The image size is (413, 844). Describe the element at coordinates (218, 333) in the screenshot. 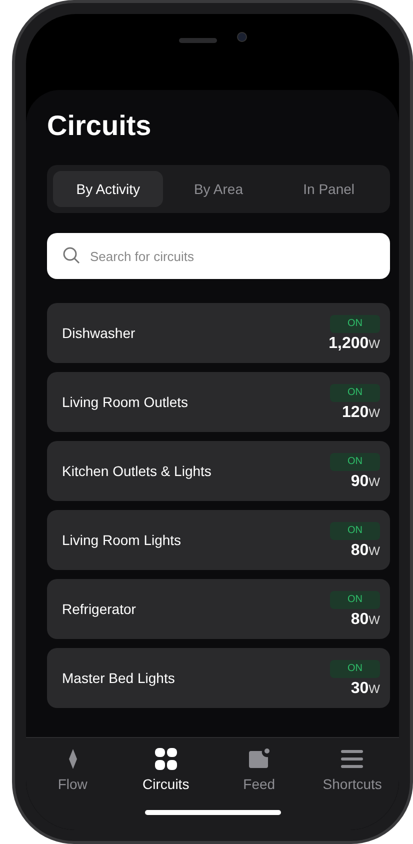

I see `circuit-card: Dishwasher ON 1,200W` at that location.